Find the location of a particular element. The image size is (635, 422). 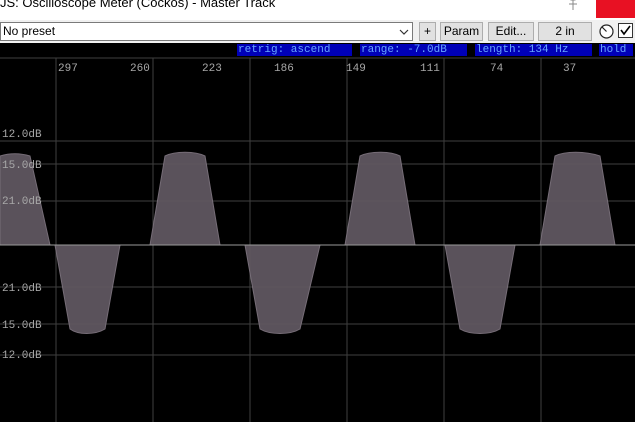

preset-value: No preset is located at coordinates (29, 31).